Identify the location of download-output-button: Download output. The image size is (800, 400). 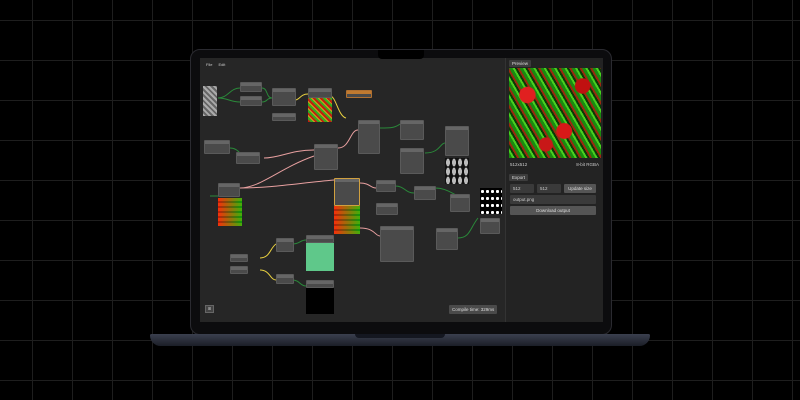
(553, 210).